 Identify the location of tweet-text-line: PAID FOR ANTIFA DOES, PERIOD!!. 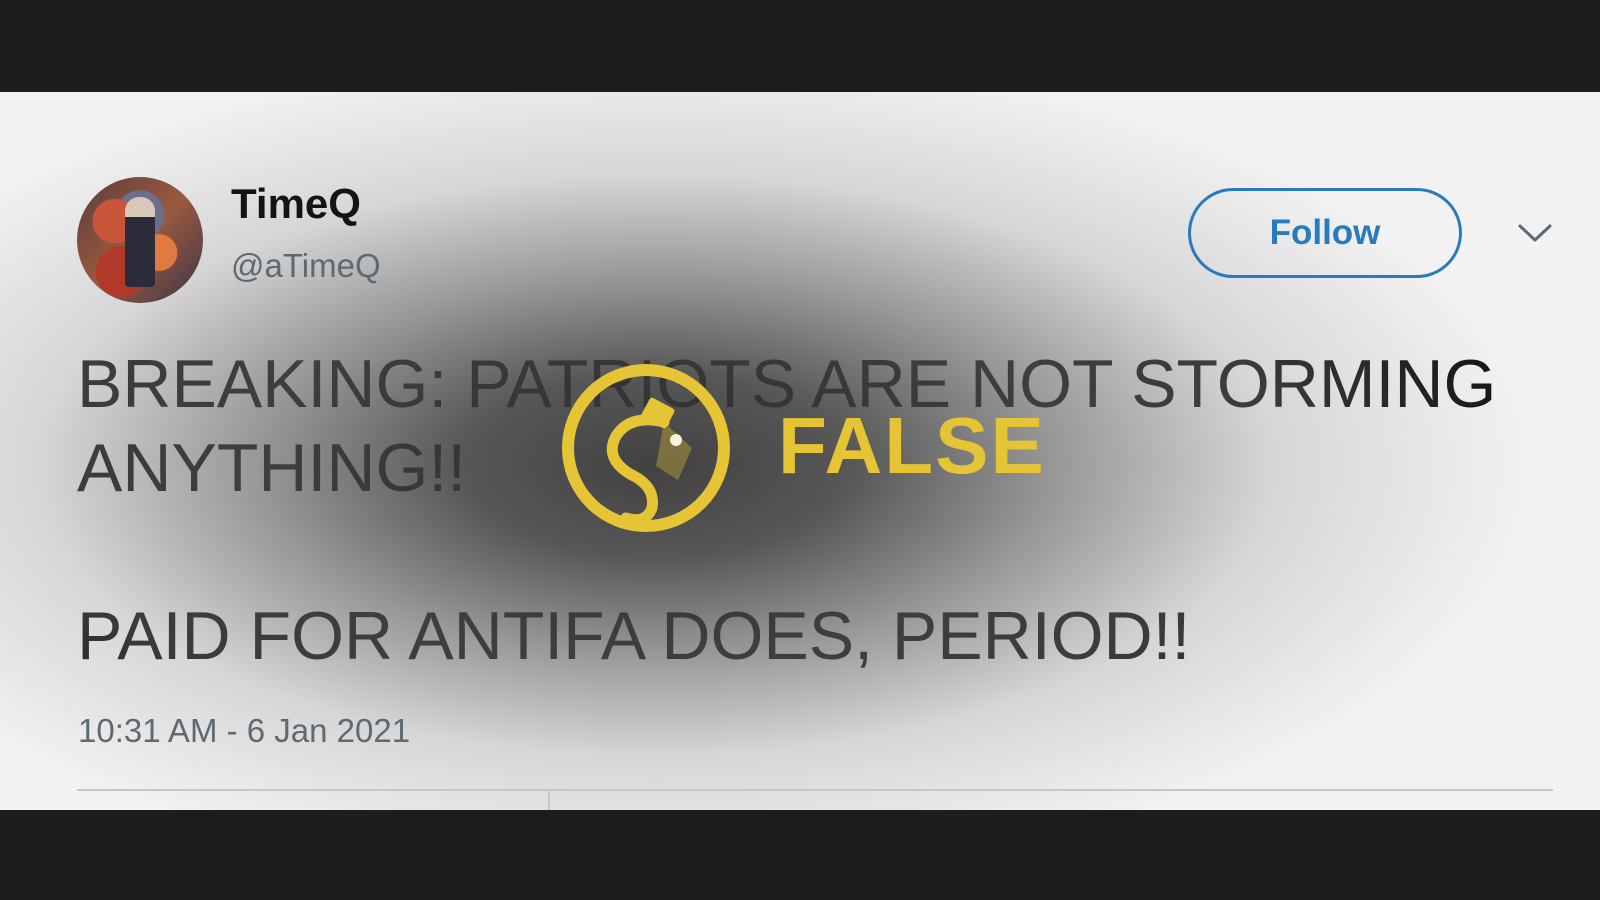
(634, 636).